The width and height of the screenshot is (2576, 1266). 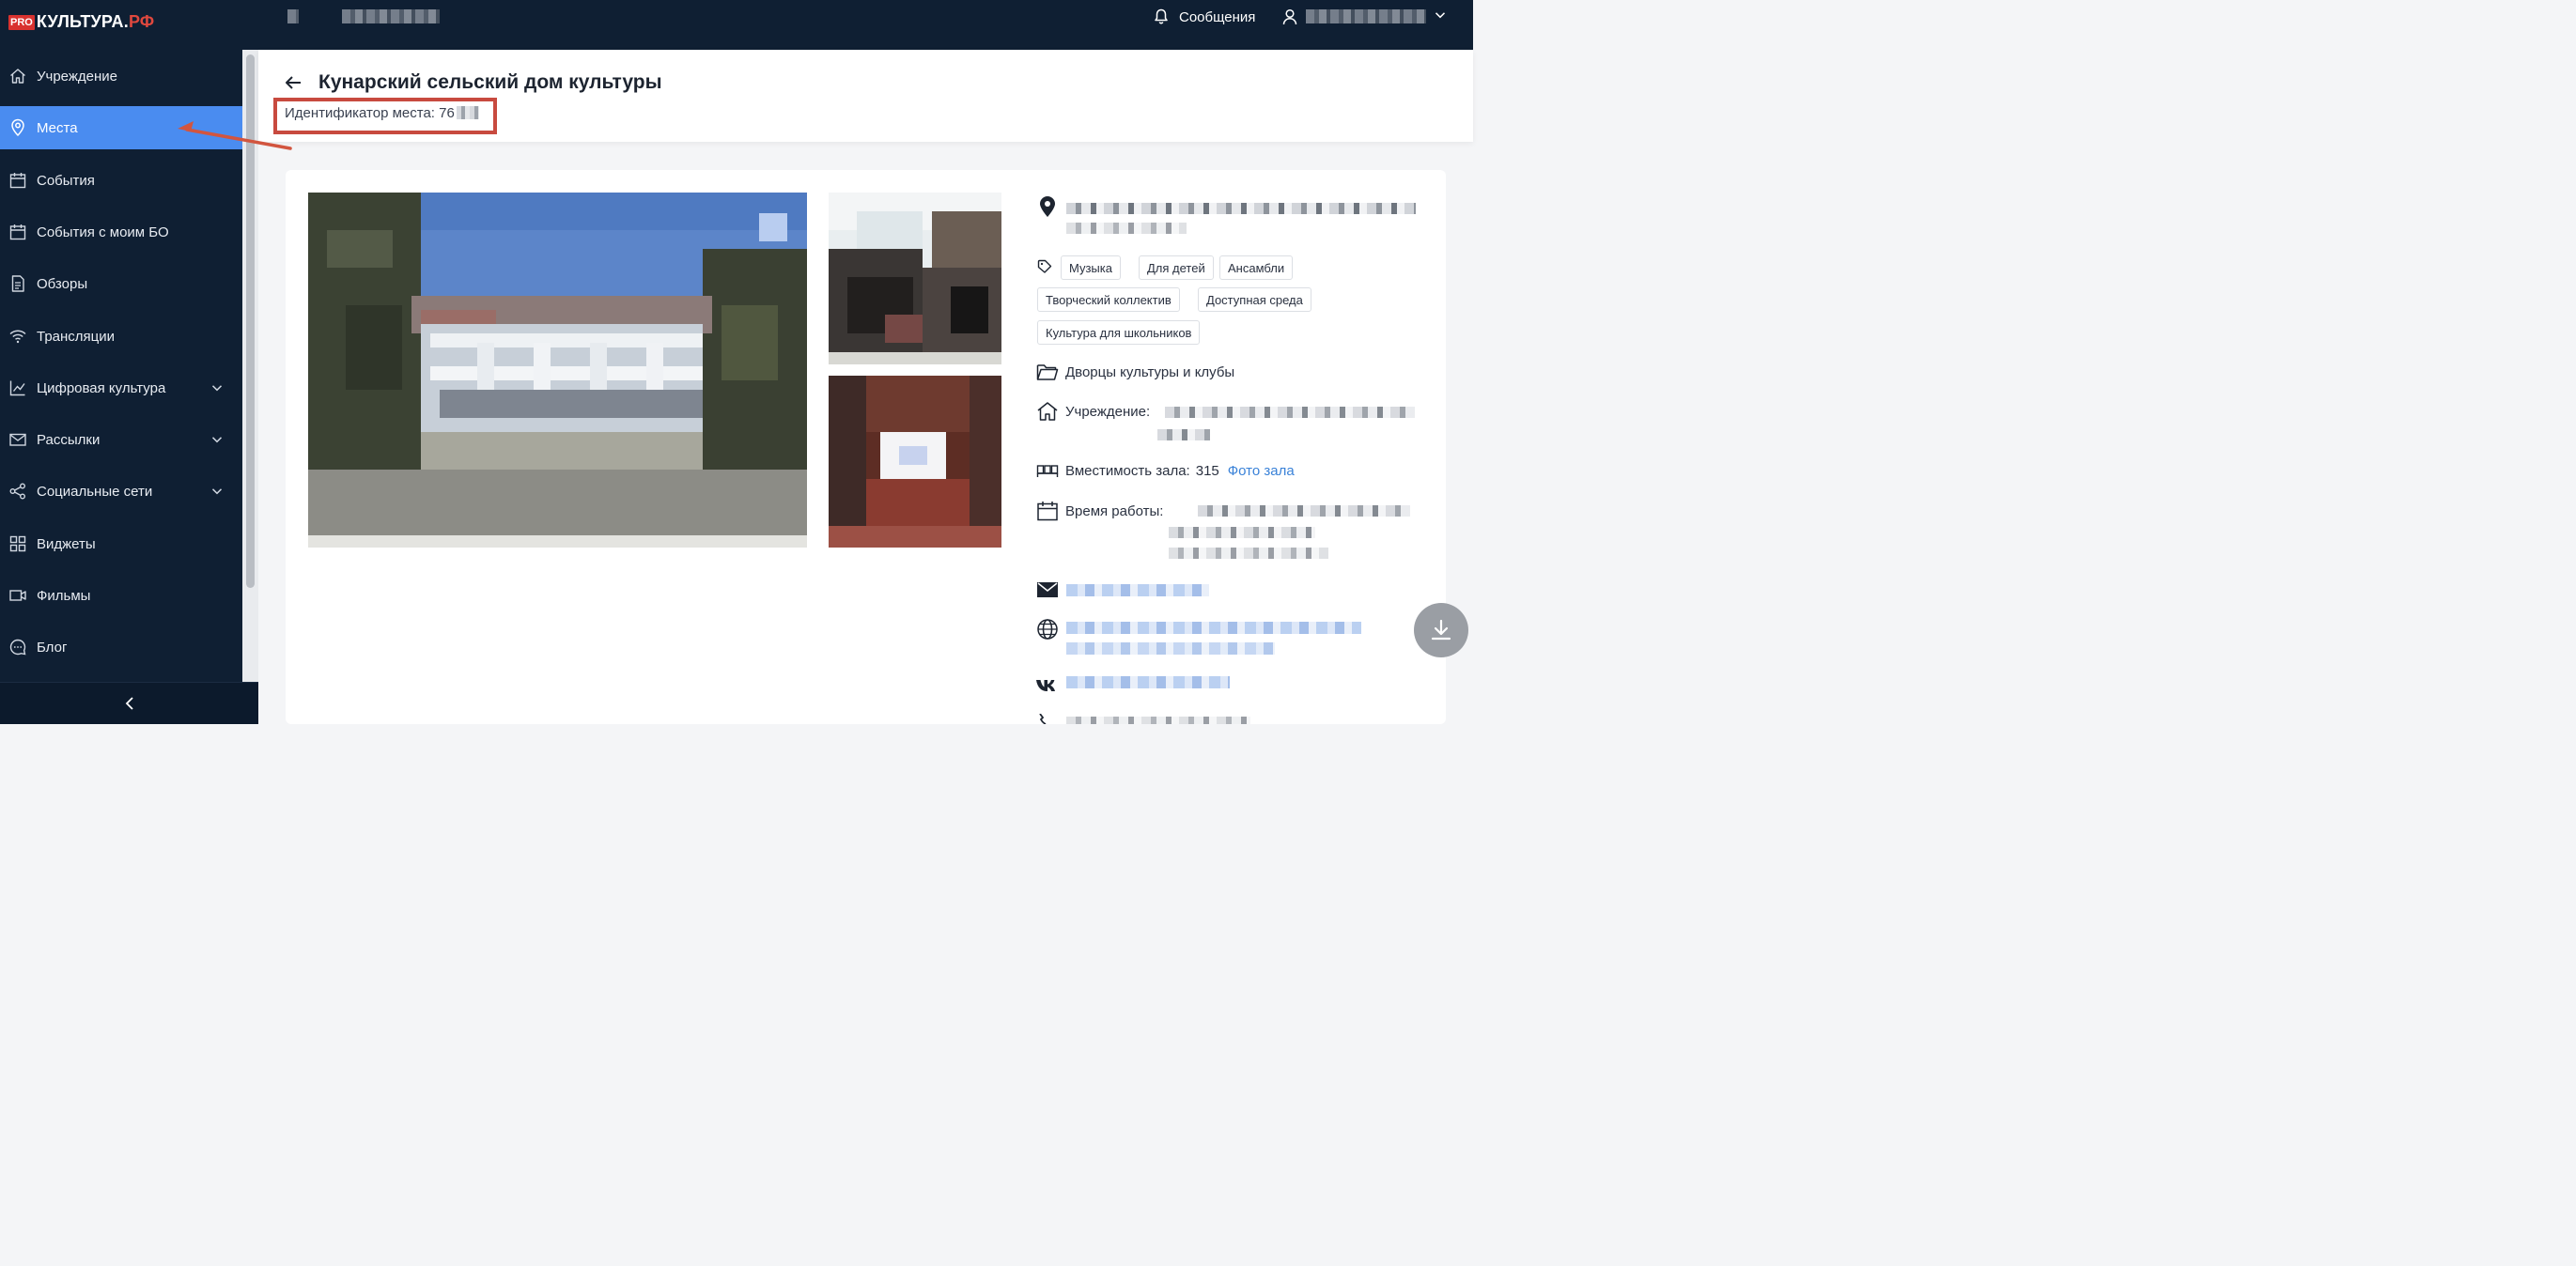 I want to click on blurred-phone, so click(x=1158, y=720).